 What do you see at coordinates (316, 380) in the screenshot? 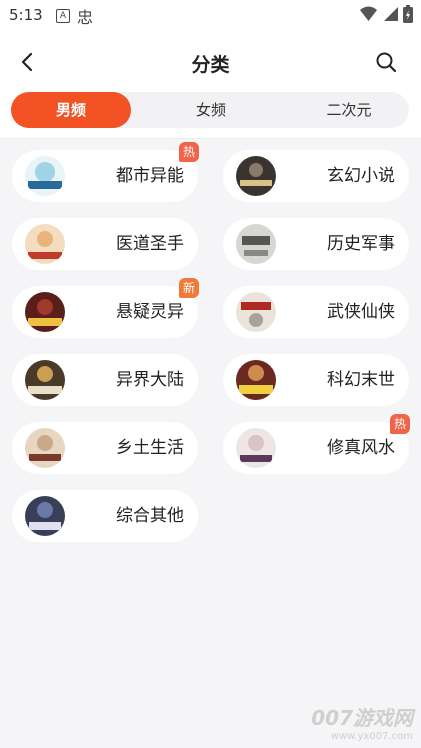
I see `category-card: 科幻末世` at bounding box center [316, 380].